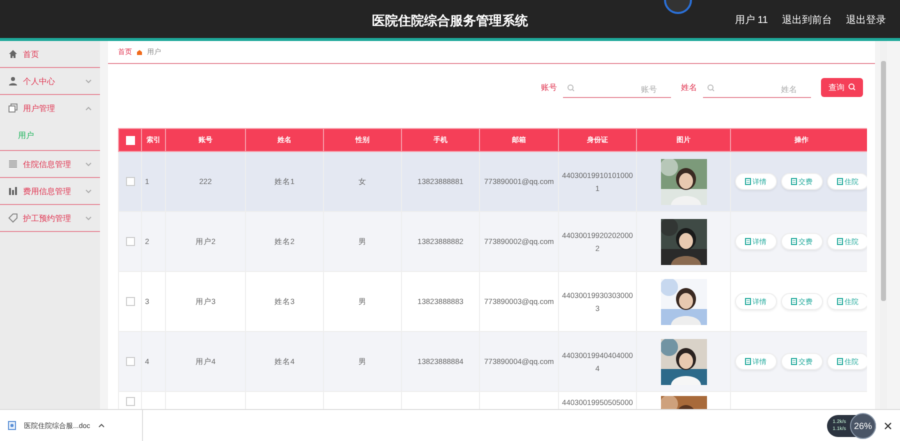 The width and height of the screenshot is (900, 441). I want to click on menu-item: 费用信息管理, so click(51, 191).